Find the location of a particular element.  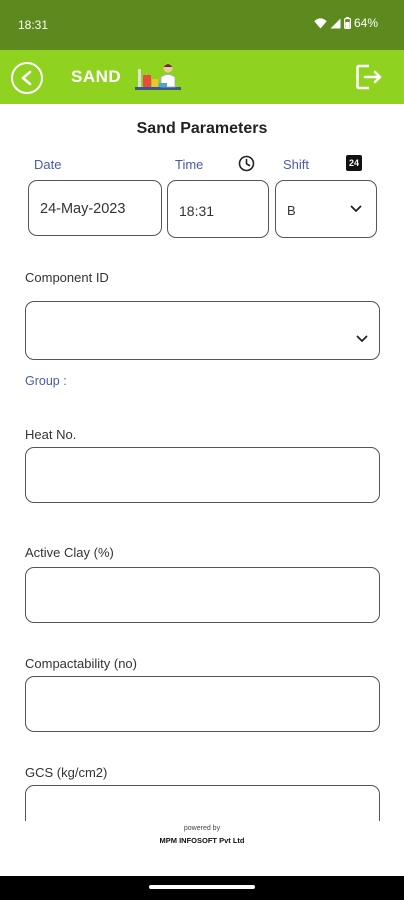

gcs-input is located at coordinates (202, 803).